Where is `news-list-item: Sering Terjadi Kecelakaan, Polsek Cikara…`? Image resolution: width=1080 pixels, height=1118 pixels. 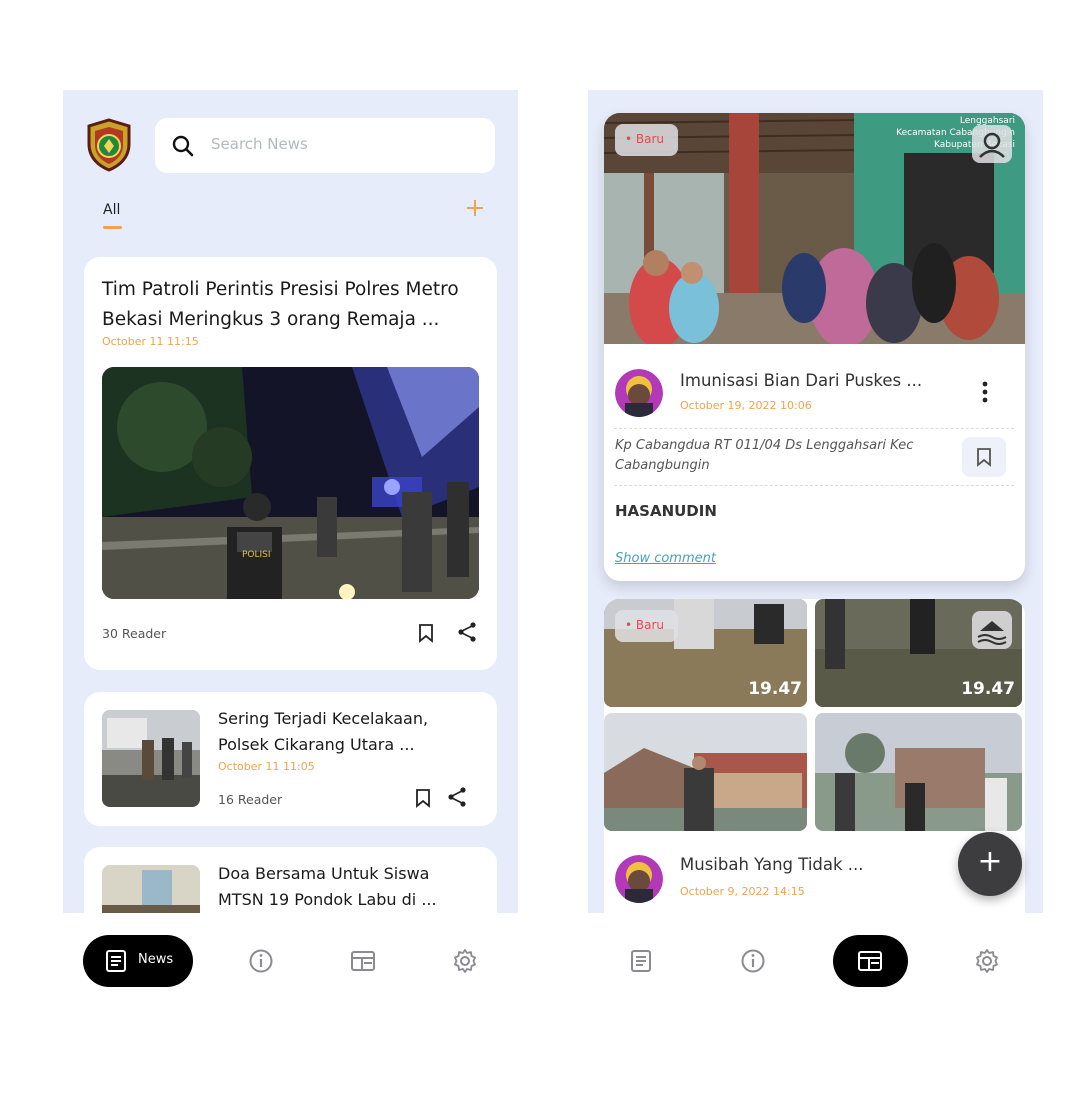 news-list-item: Sering Terjadi Kecelakaan, Polsek Cikara… is located at coordinates (290, 759).